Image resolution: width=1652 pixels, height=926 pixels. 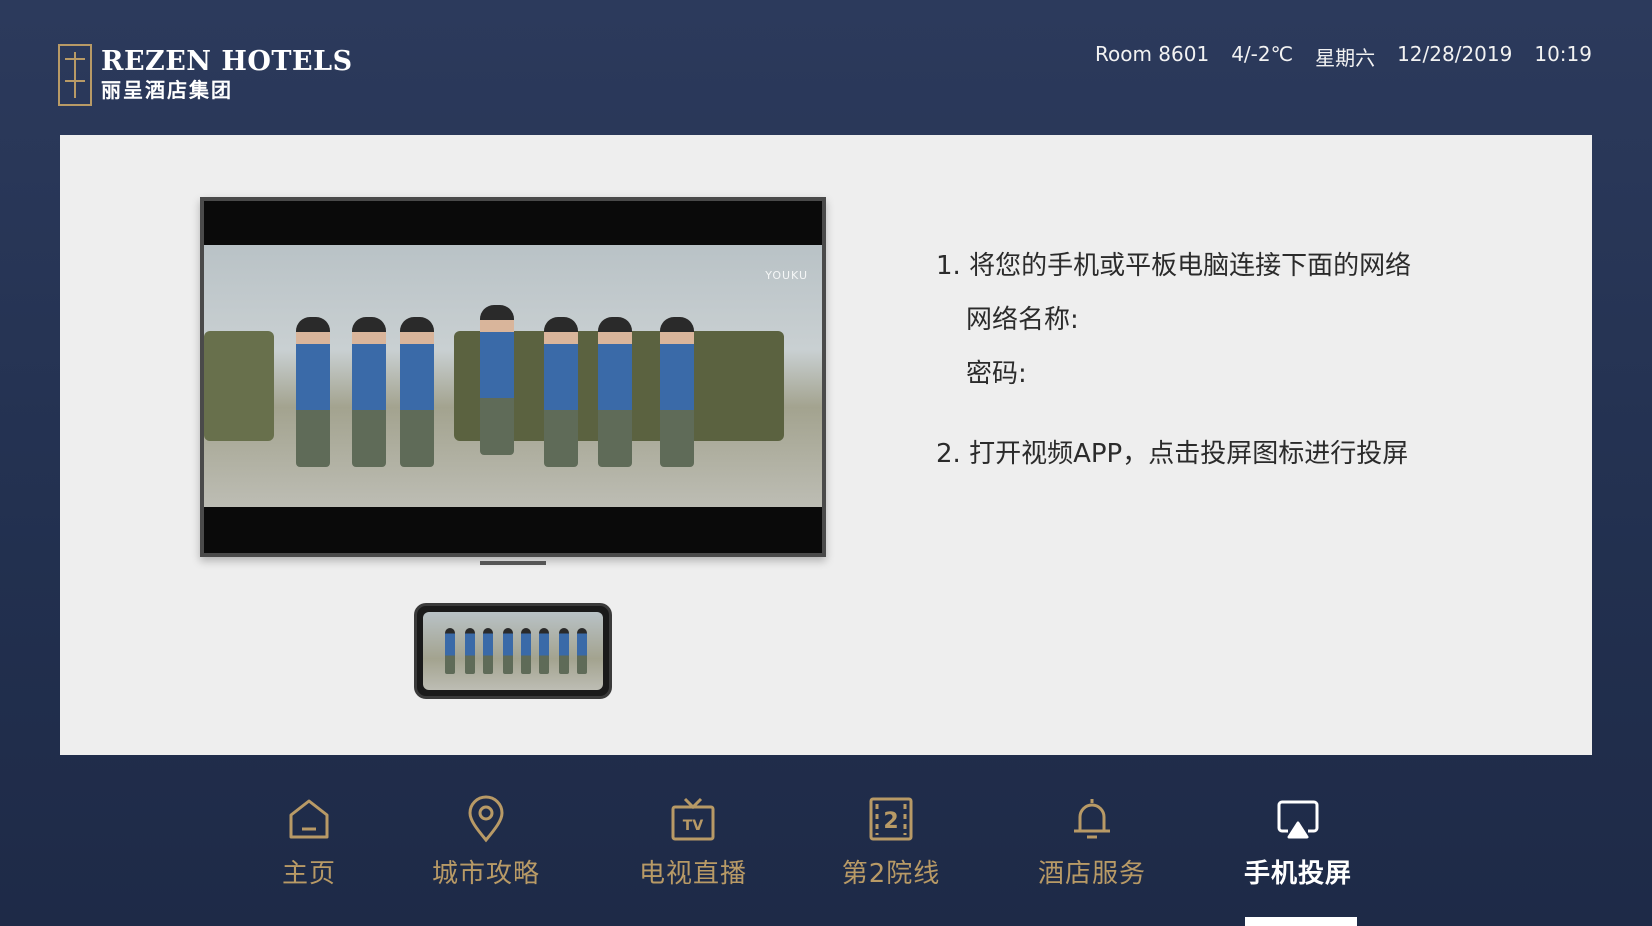 I want to click on tv-stand, so click(x=513, y=563).